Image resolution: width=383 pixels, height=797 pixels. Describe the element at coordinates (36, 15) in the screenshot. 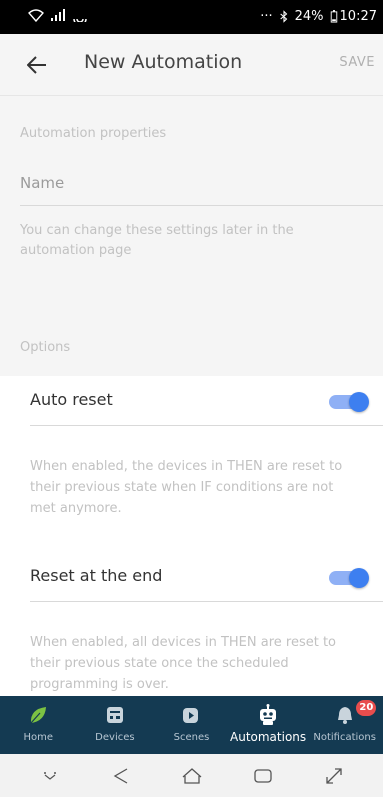

I see `wifi-icon` at that location.